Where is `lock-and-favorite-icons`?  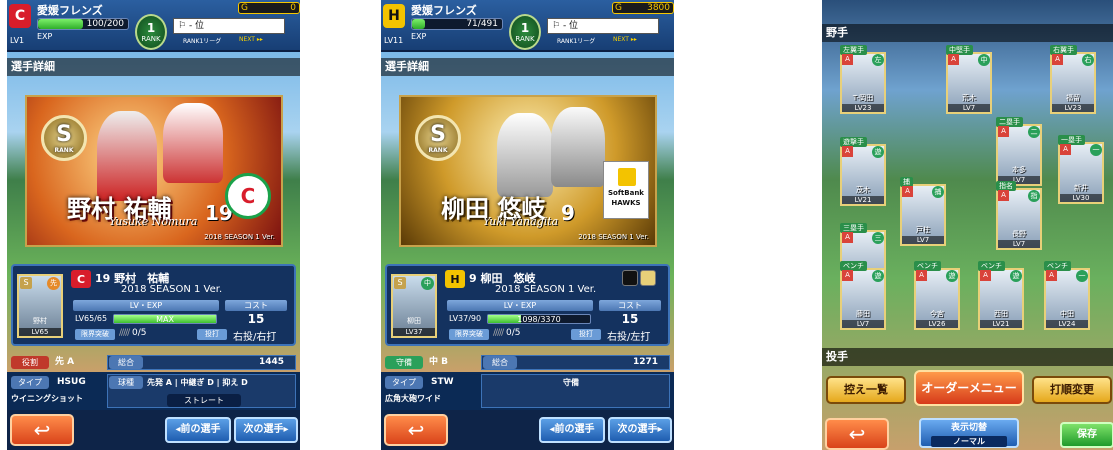
lock-and-favorite-icons is located at coordinates (640, 279).